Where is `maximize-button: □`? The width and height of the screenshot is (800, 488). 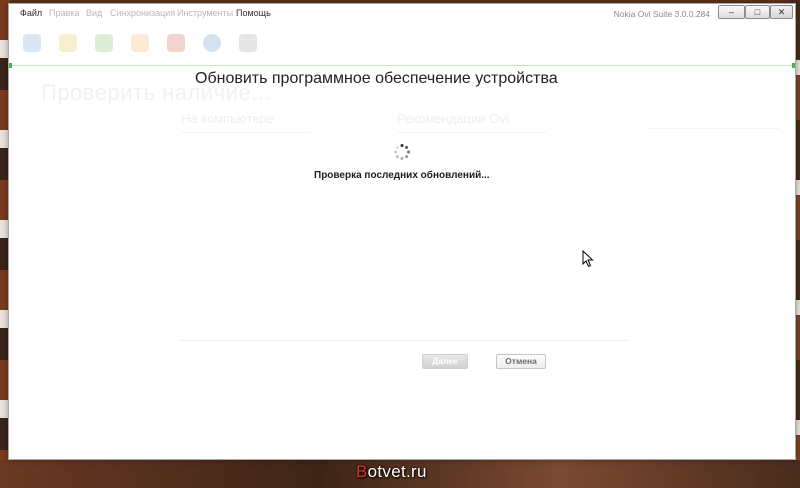 maximize-button: □ is located at coordinates (757, 12).